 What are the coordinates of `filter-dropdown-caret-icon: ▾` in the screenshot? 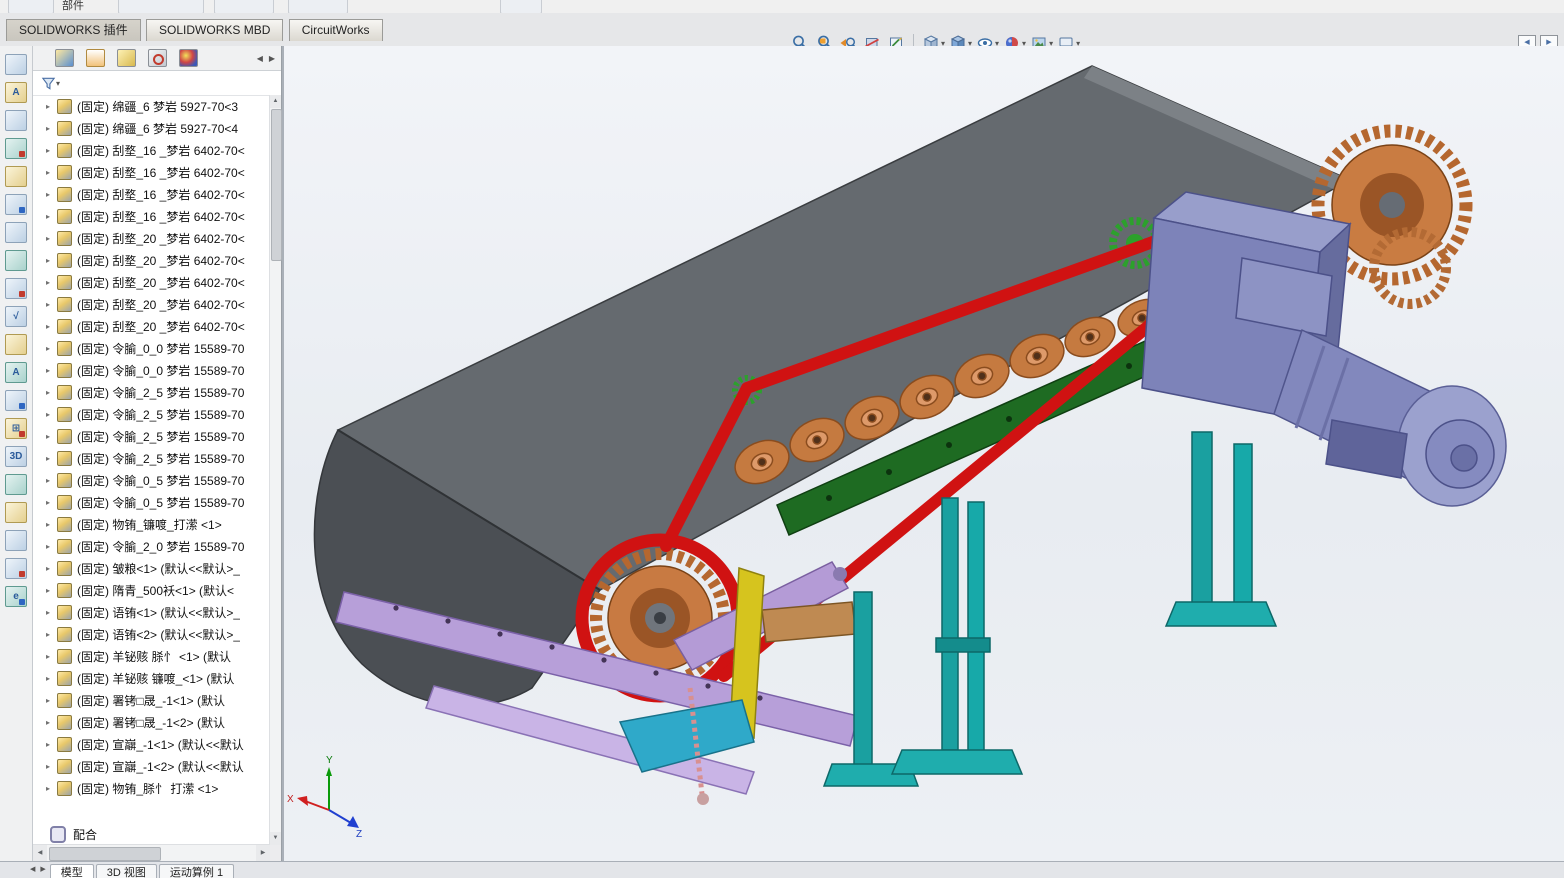 It's located at (58, 83).